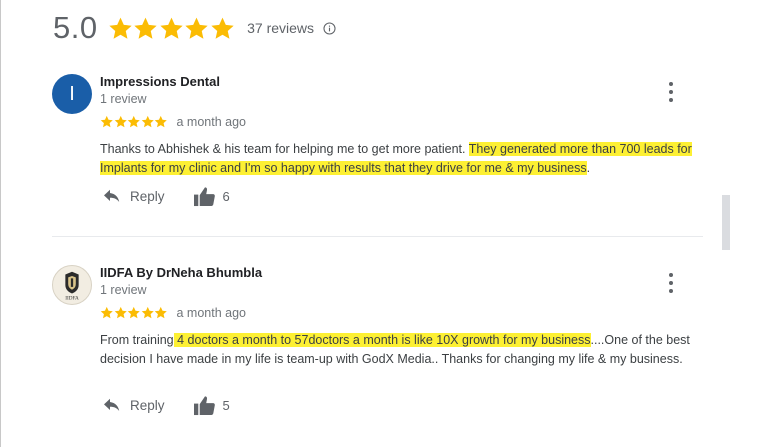  Describe the element at coordinates (166, 196) in the screenshot. I see `review-actions: Reply 6` at that location.